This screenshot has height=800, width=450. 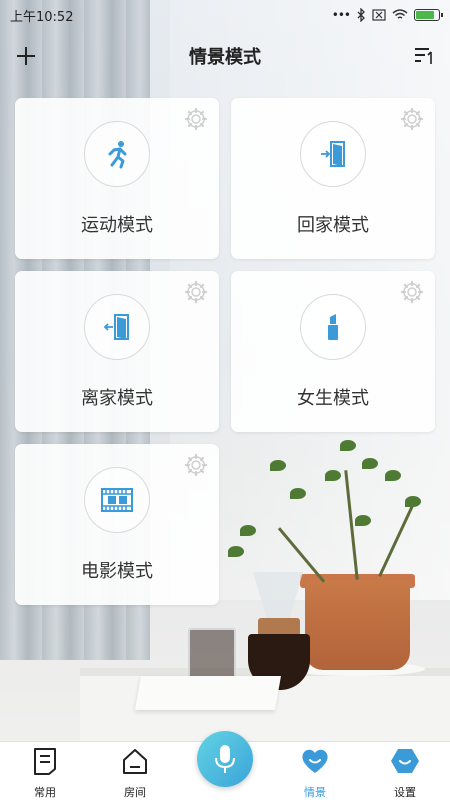 I want to click on scene-label: 离家模式, so click(x=117, y=398).